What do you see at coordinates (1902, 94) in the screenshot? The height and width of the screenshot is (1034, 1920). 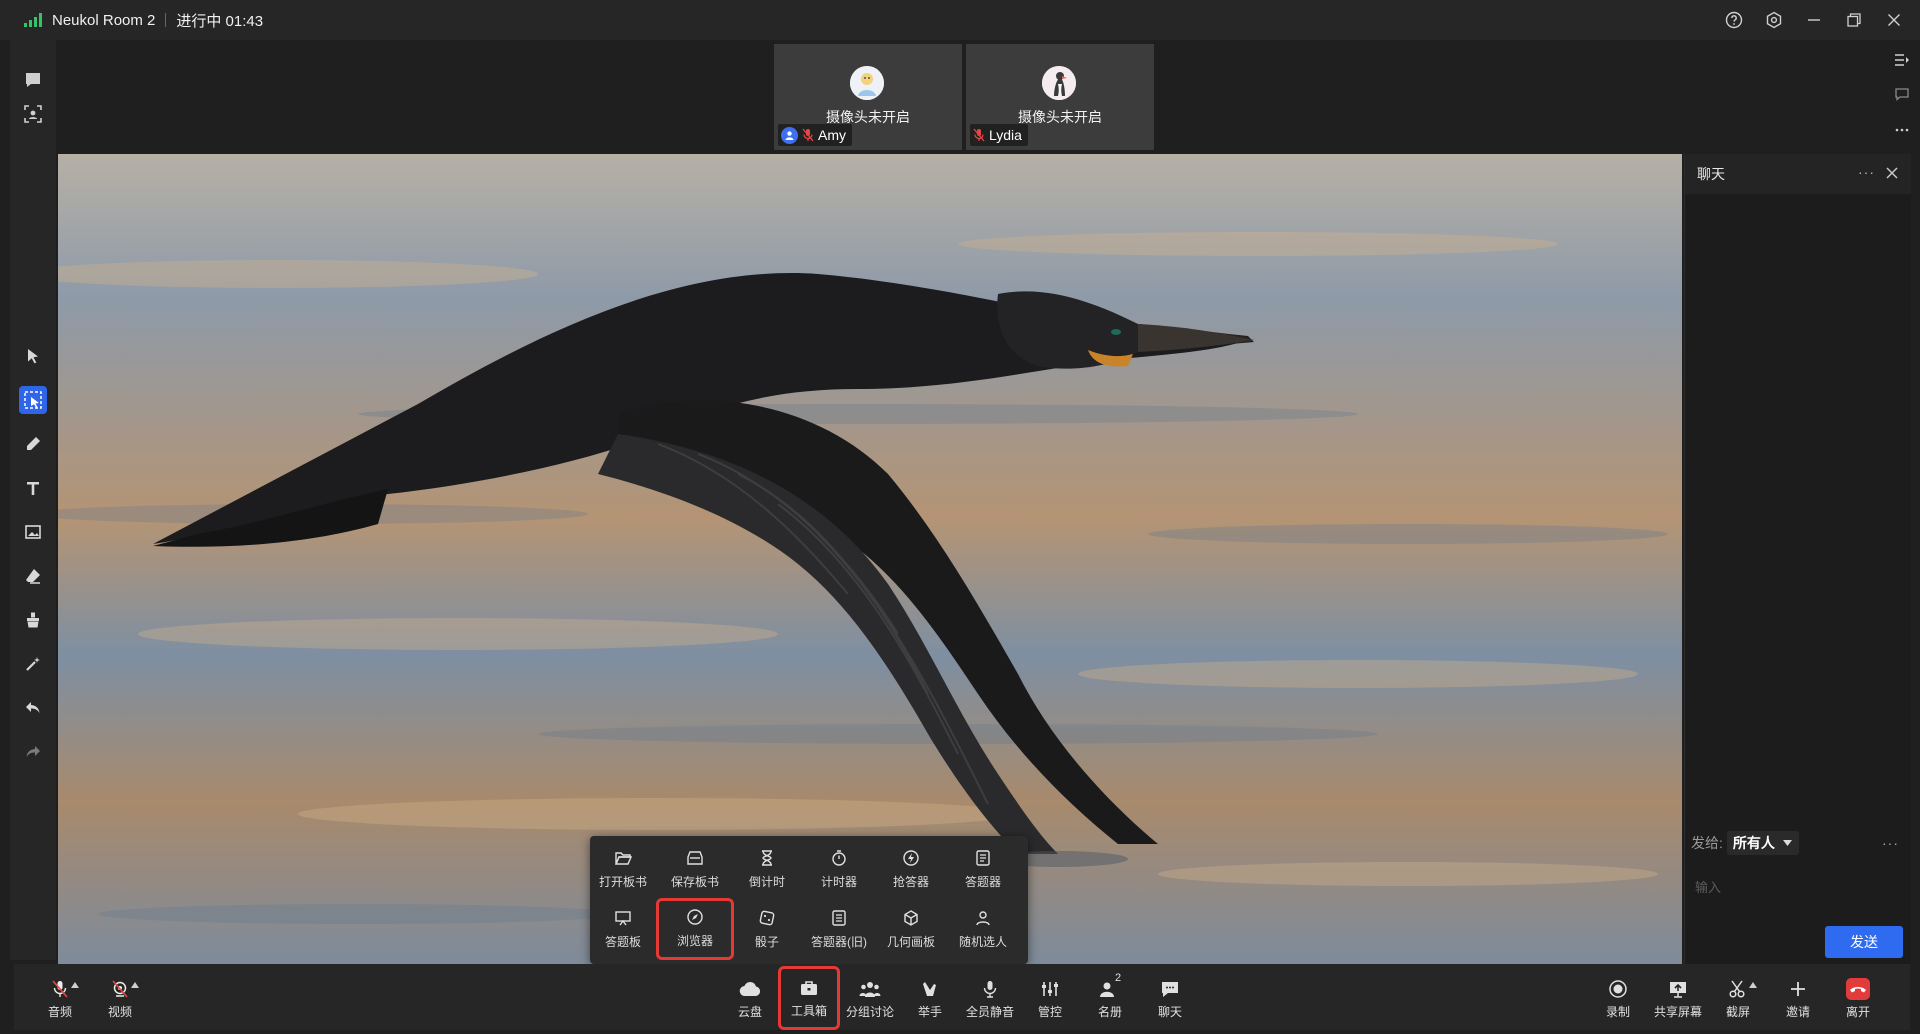 I see `chat-window-icon` at bounding box center [1902, 94].